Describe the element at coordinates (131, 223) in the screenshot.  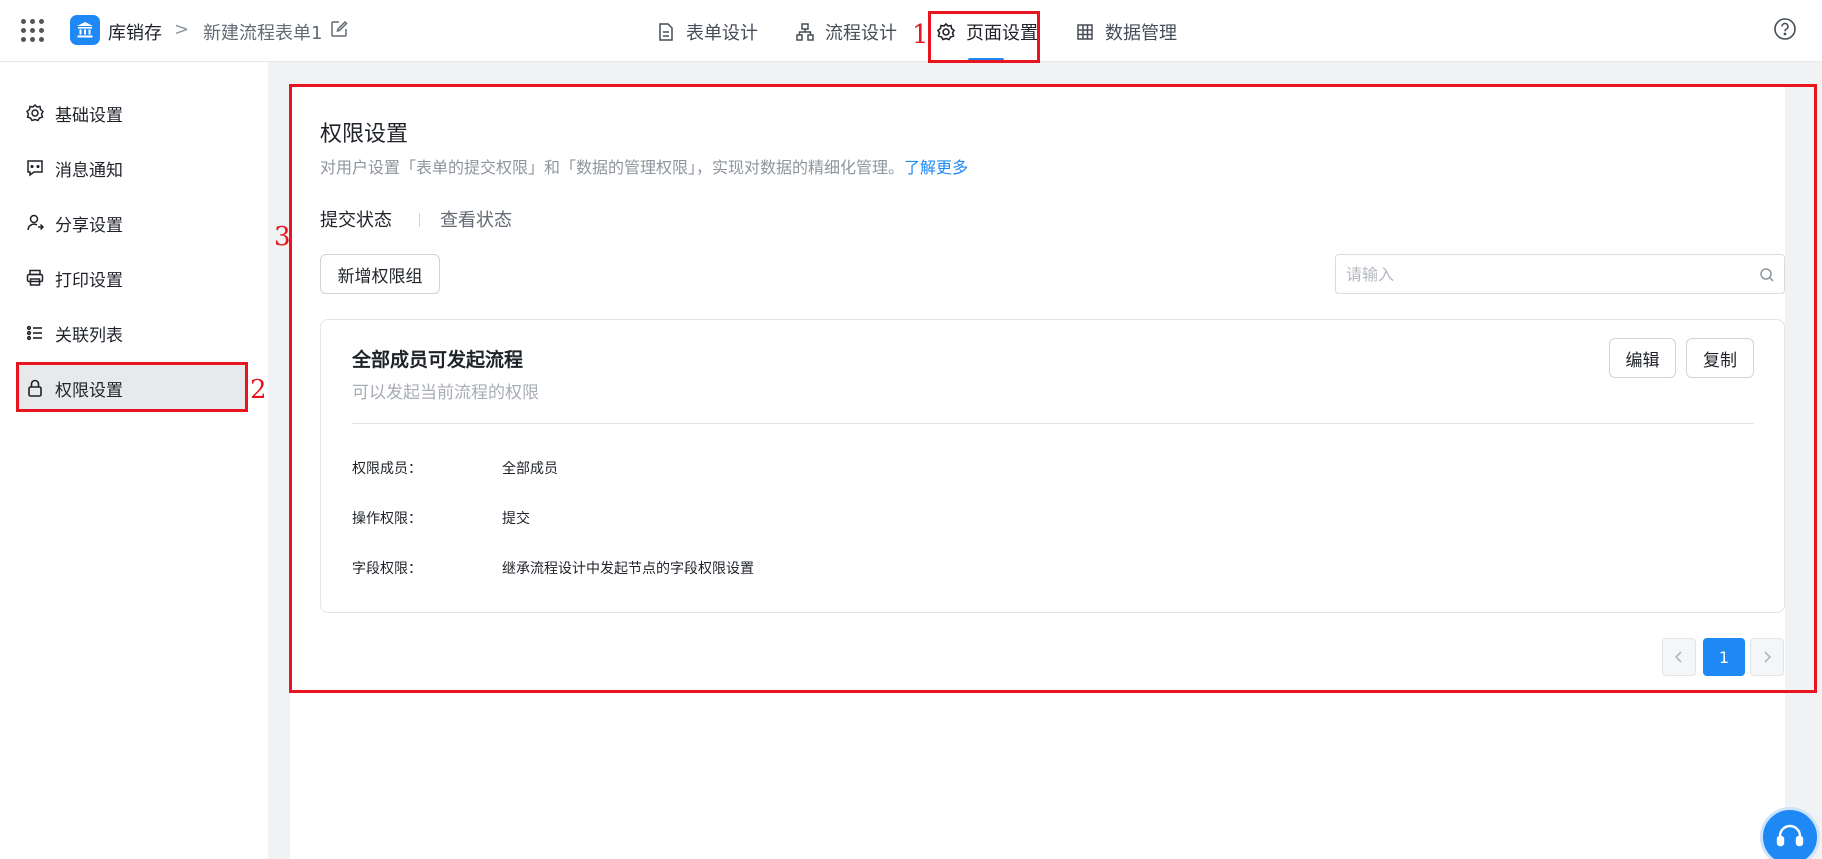
I see `sidebar-item-share-settings: 分享设置` at that location.